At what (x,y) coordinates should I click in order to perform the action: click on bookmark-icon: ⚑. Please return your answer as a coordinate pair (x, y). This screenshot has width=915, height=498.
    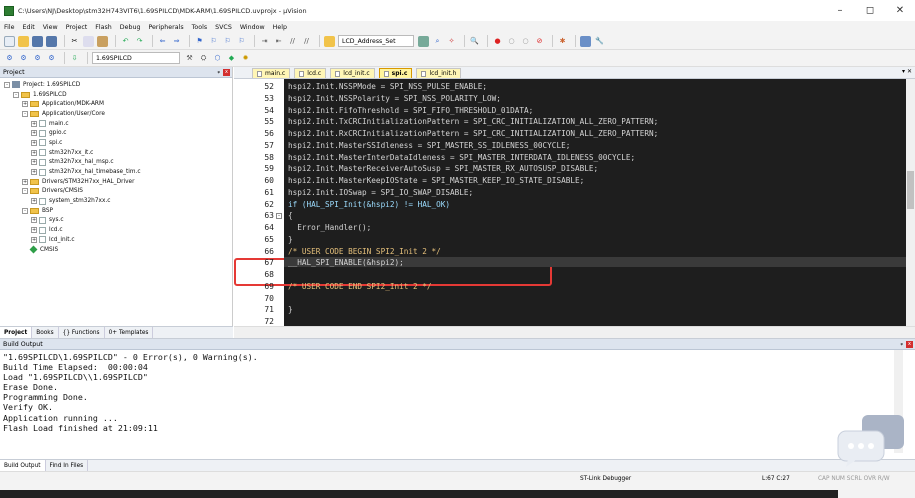
    Looking at the image, I should click on (199, 41).